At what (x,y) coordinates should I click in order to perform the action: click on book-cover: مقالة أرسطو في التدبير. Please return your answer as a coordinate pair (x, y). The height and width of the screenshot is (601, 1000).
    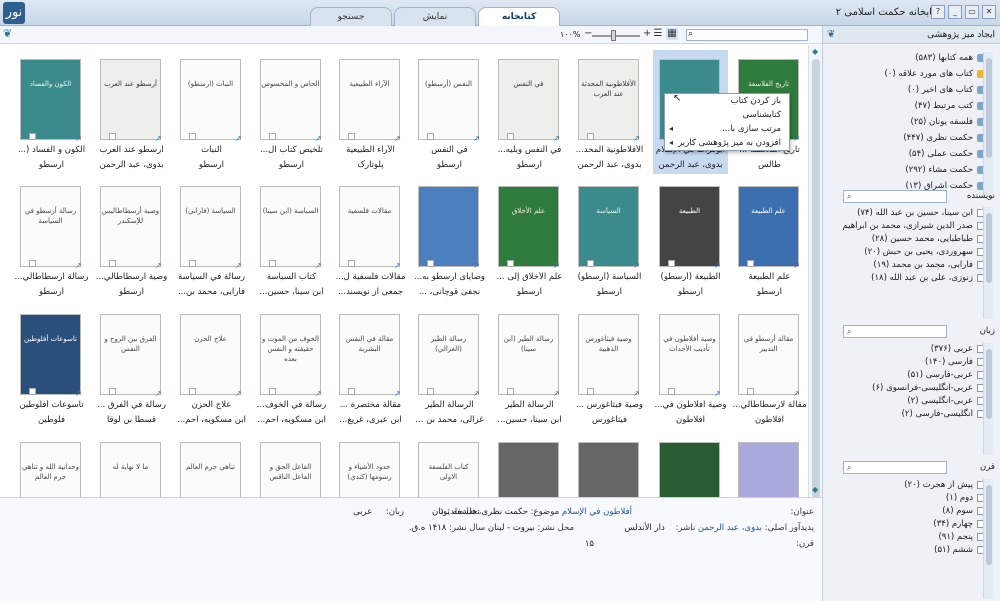
    Looking at the image, I should click on (768, 354).